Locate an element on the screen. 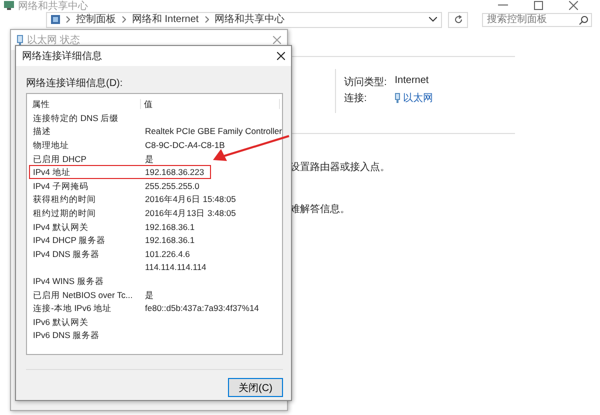 Image resolution: width=600 pixels, height=415 pixels. refresh-button is located at coordinates (458, 20).